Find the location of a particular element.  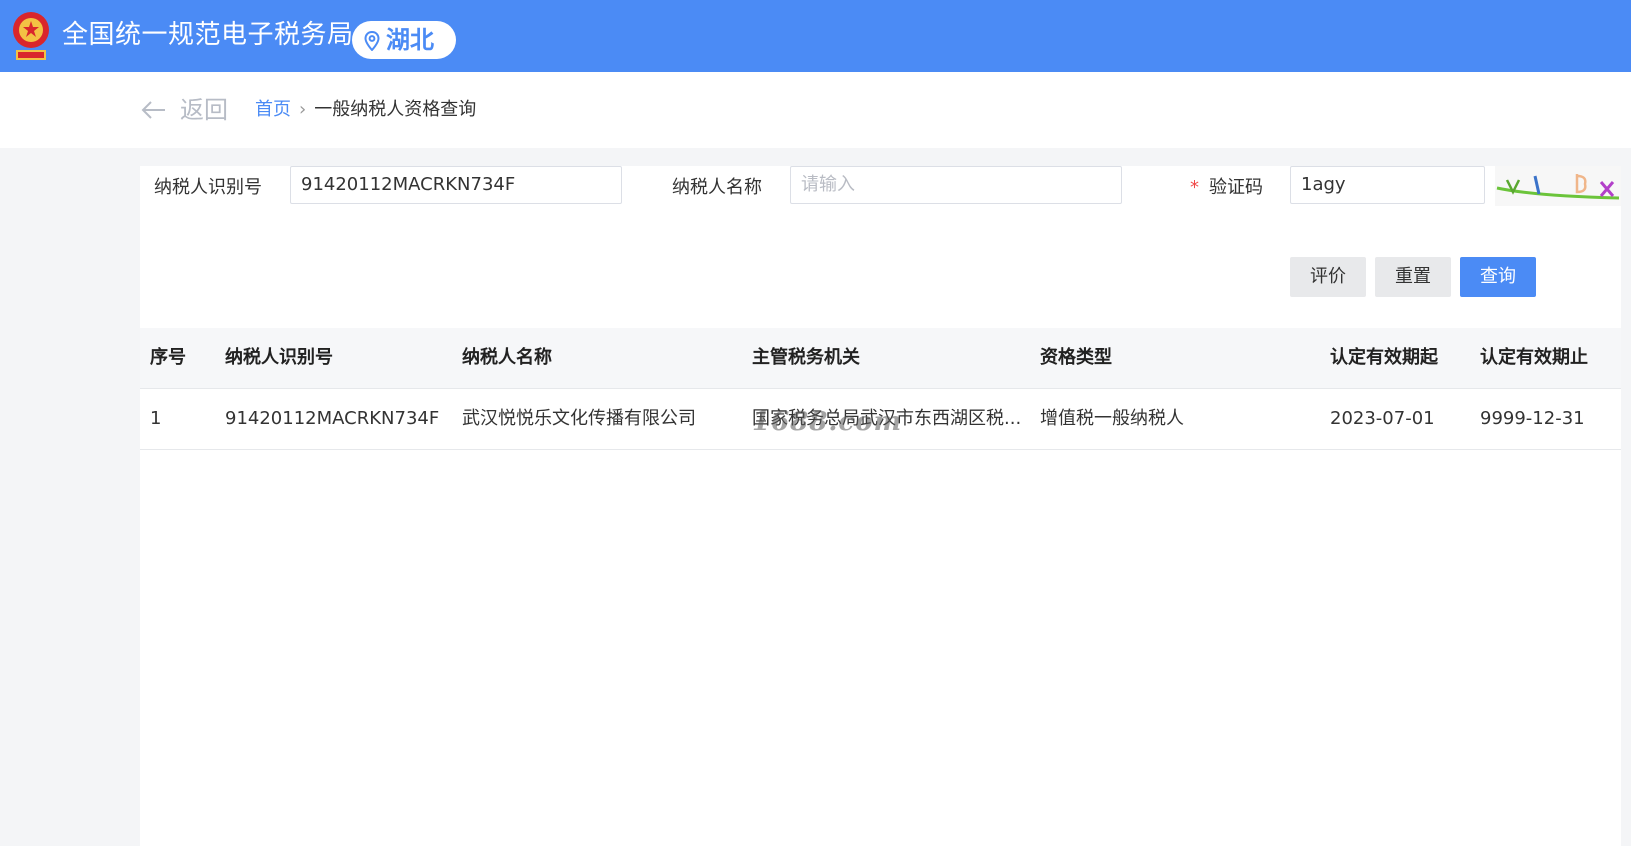

breadcrumb-home-link: 首页 is located at coordinates (273, 109).